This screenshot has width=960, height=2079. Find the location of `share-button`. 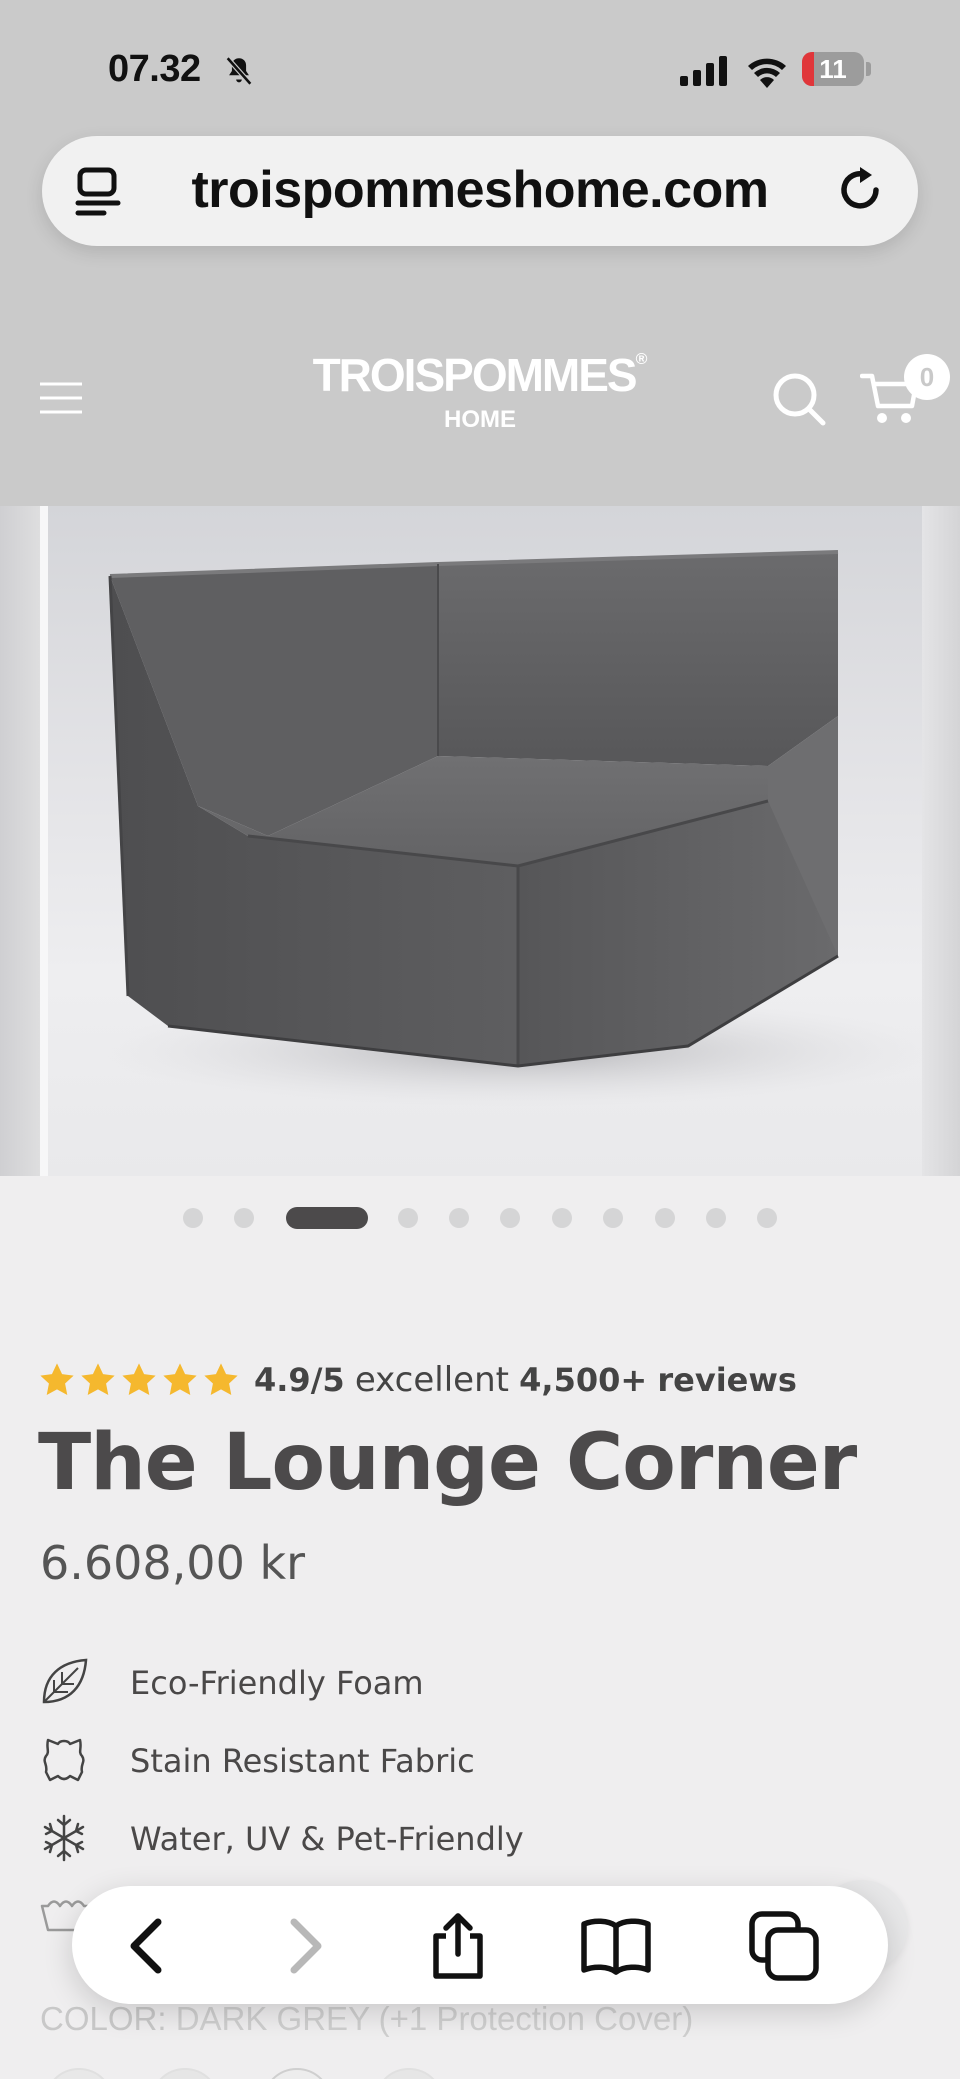

share-button is located at coordinates (458, 1946).